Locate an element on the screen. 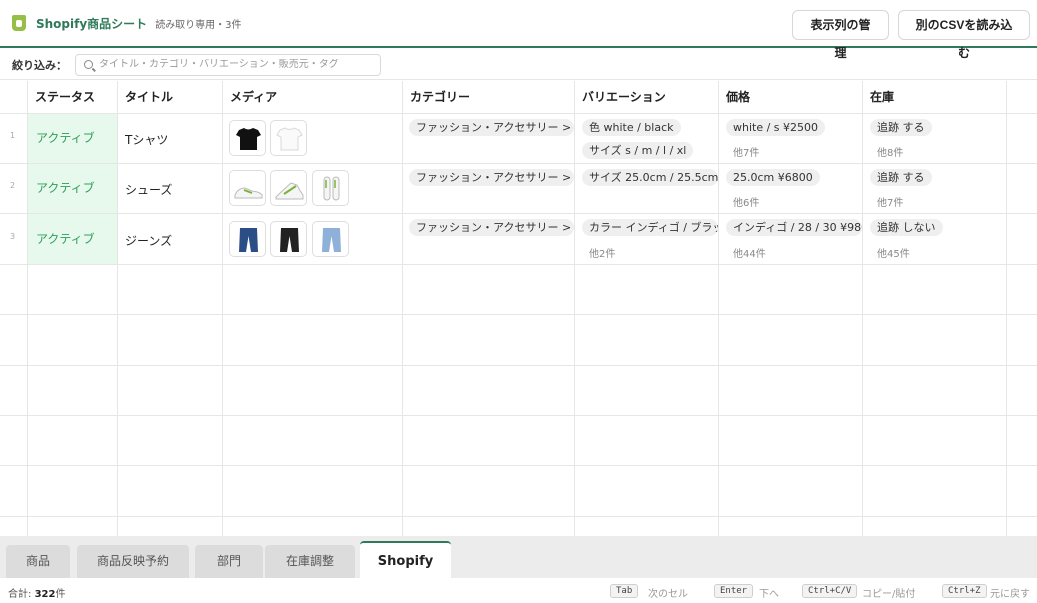 This screenshot has width=1037, height=603. variant-pill: サイズ s / m / l / xl is located at coordinates (638, 150).